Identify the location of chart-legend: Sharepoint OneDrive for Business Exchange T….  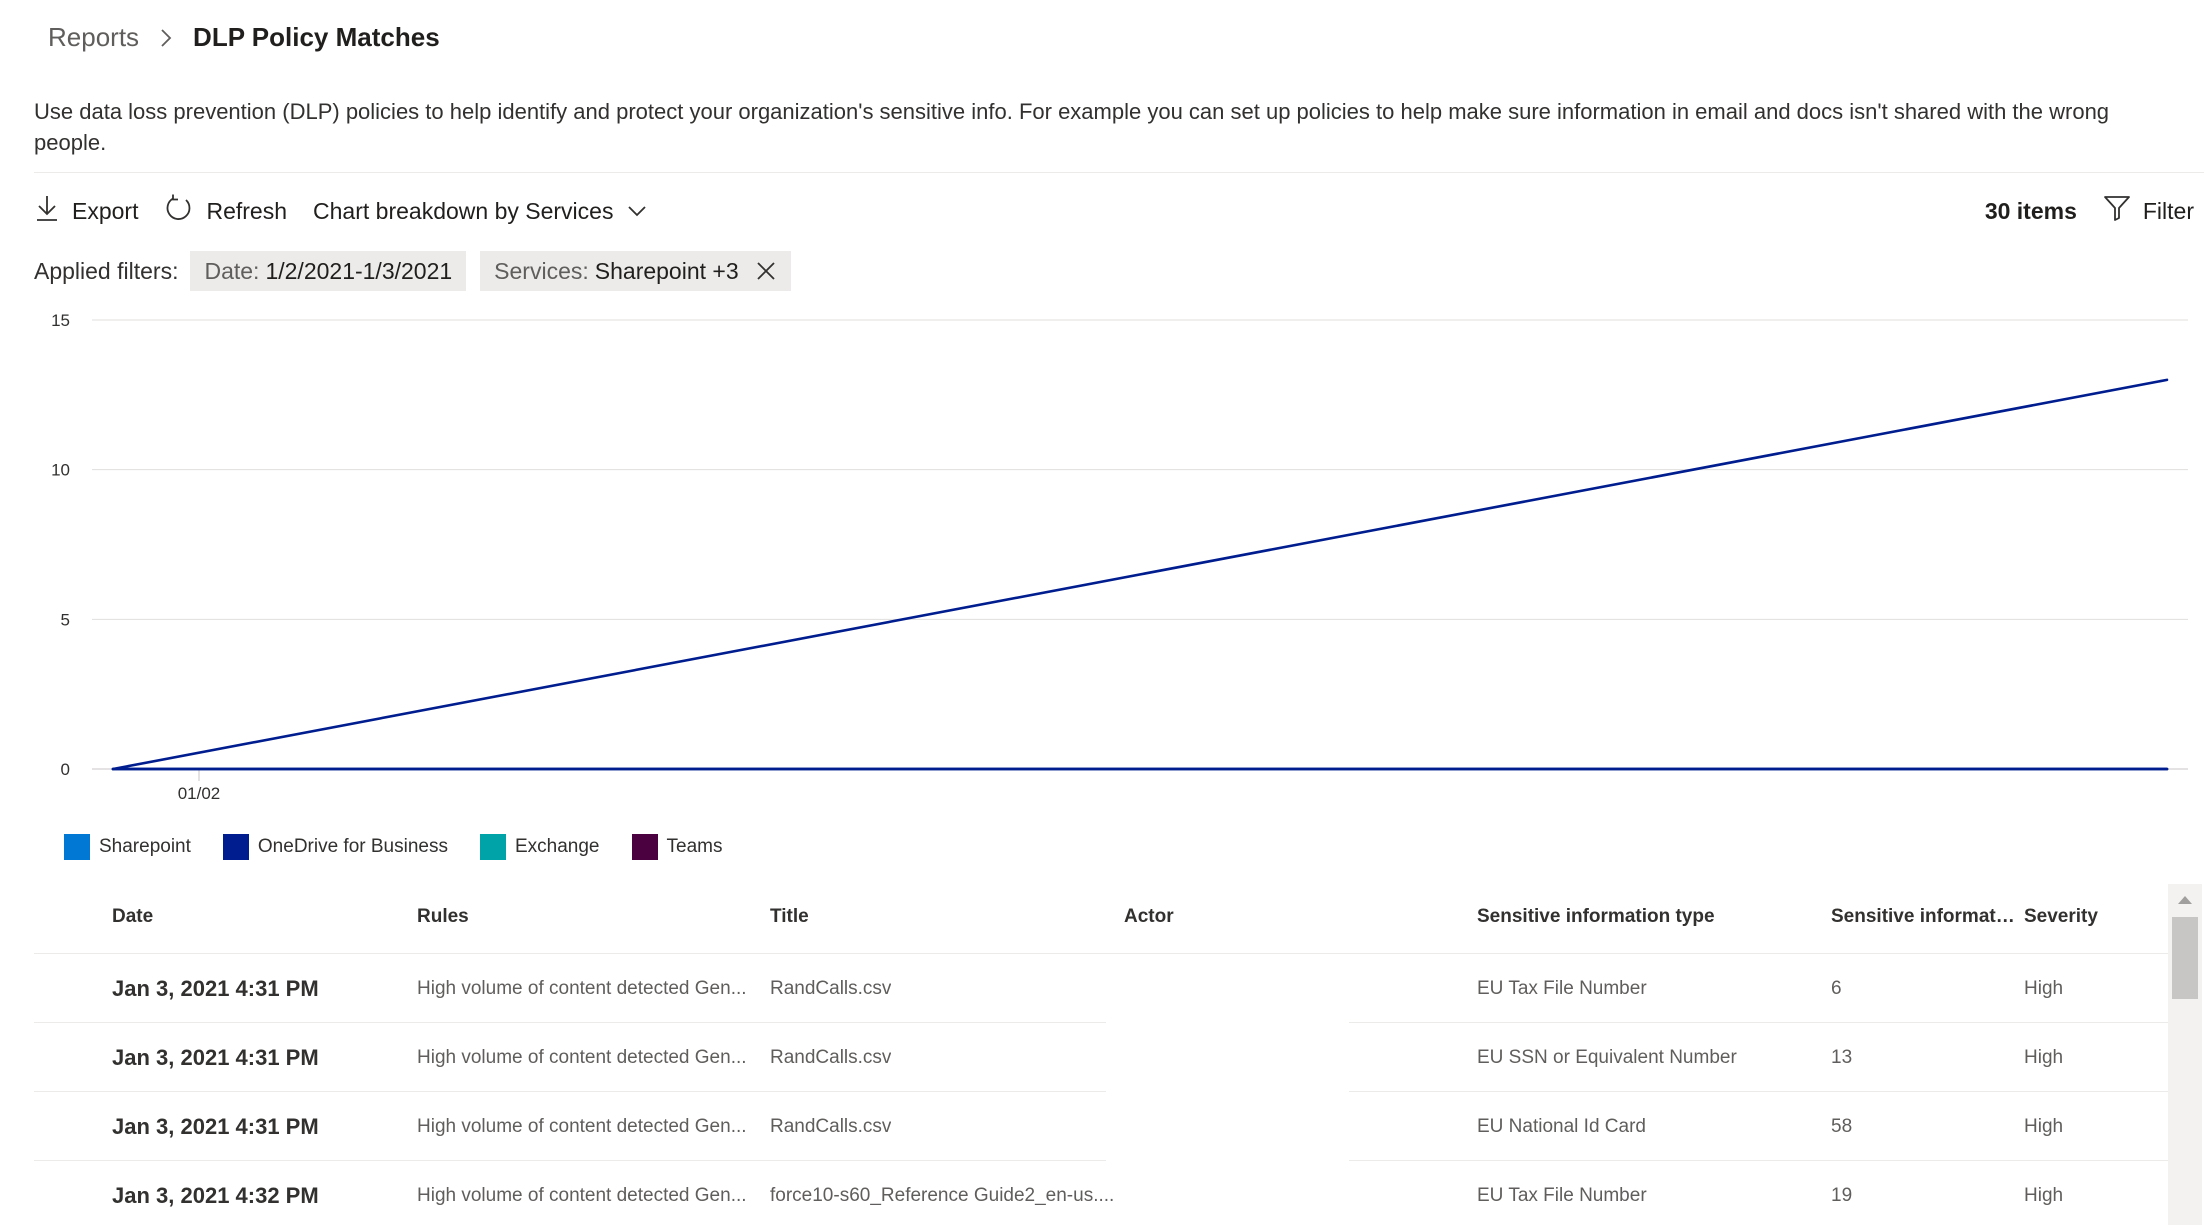
(409, 847).